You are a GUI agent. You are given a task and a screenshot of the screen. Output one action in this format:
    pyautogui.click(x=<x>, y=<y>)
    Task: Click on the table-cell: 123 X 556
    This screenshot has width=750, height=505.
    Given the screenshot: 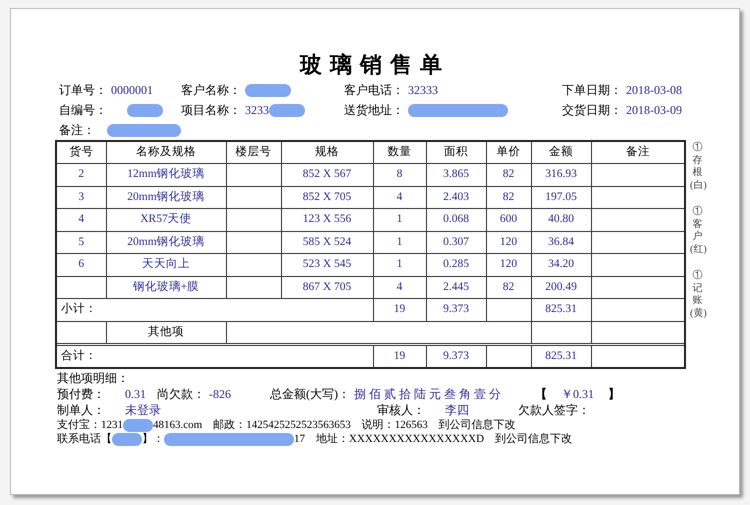 What is the action you would take?
    pyautogui.click(x=327, y=219)
    